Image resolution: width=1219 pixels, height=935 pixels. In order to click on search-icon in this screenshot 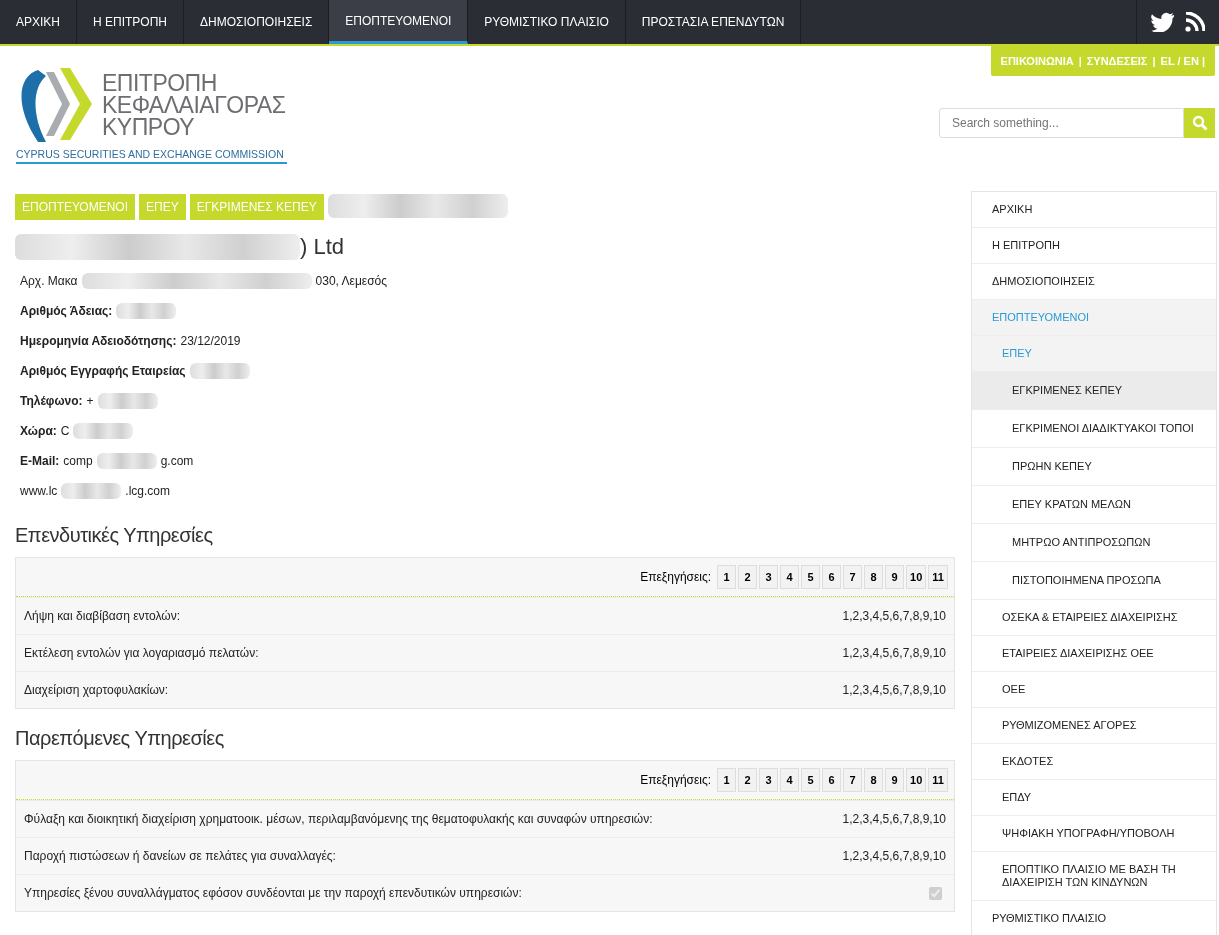, I will do `click(1199, 123)`.